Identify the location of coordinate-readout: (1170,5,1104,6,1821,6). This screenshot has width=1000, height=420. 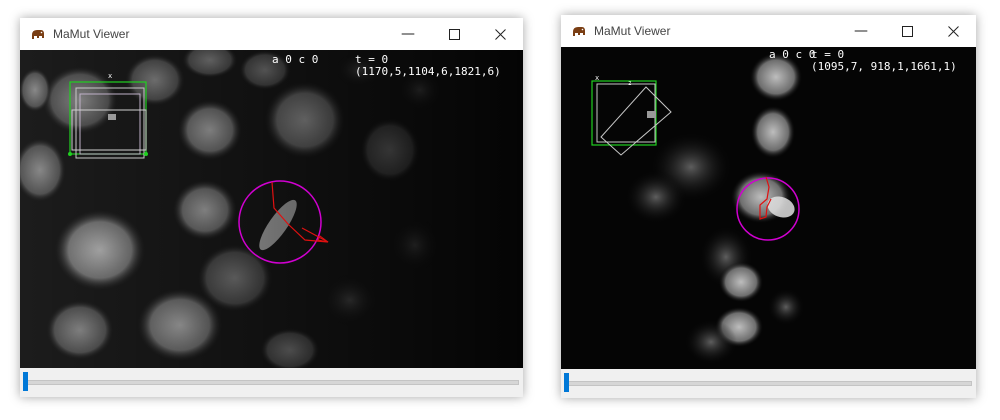
(428, 71).